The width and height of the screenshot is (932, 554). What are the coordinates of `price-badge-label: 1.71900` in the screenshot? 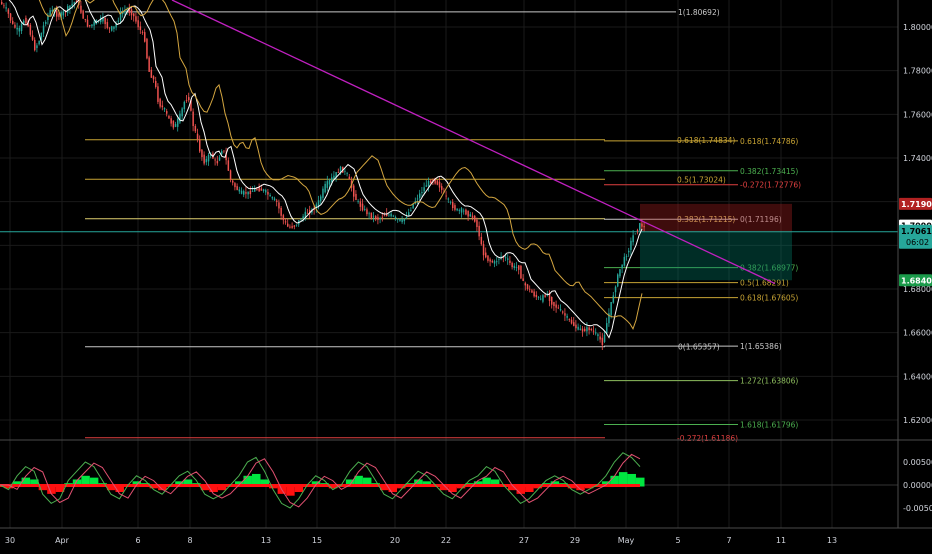 It's located at (916, 204).